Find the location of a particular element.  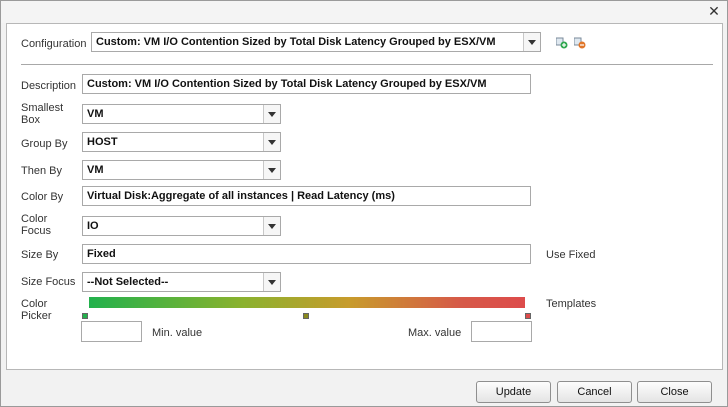

title-bar: ✕ is located at coordinates (364, 12).